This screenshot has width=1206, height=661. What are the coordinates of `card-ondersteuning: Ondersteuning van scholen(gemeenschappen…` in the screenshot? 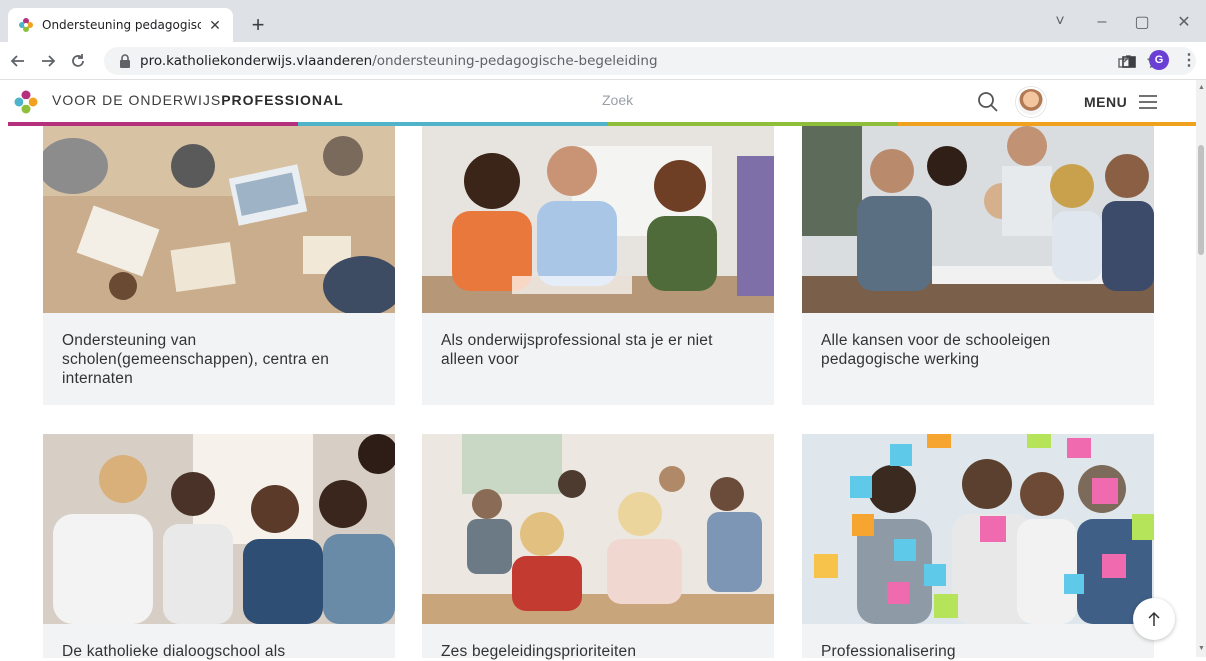 It's located at (219, 265).